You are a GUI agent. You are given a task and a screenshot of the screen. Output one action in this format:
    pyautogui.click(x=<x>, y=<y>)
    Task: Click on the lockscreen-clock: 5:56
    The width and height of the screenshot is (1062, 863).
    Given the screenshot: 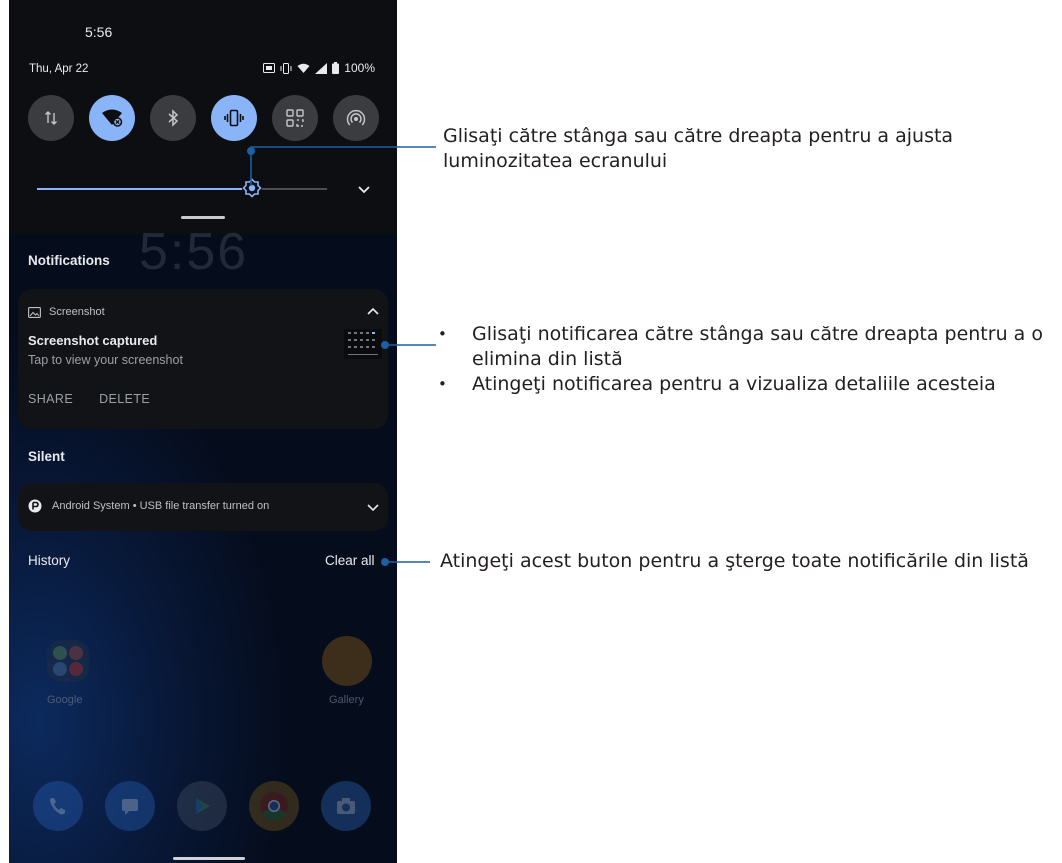 What is the action you would take?
    pyautogui.click(x=194, y=252)
    